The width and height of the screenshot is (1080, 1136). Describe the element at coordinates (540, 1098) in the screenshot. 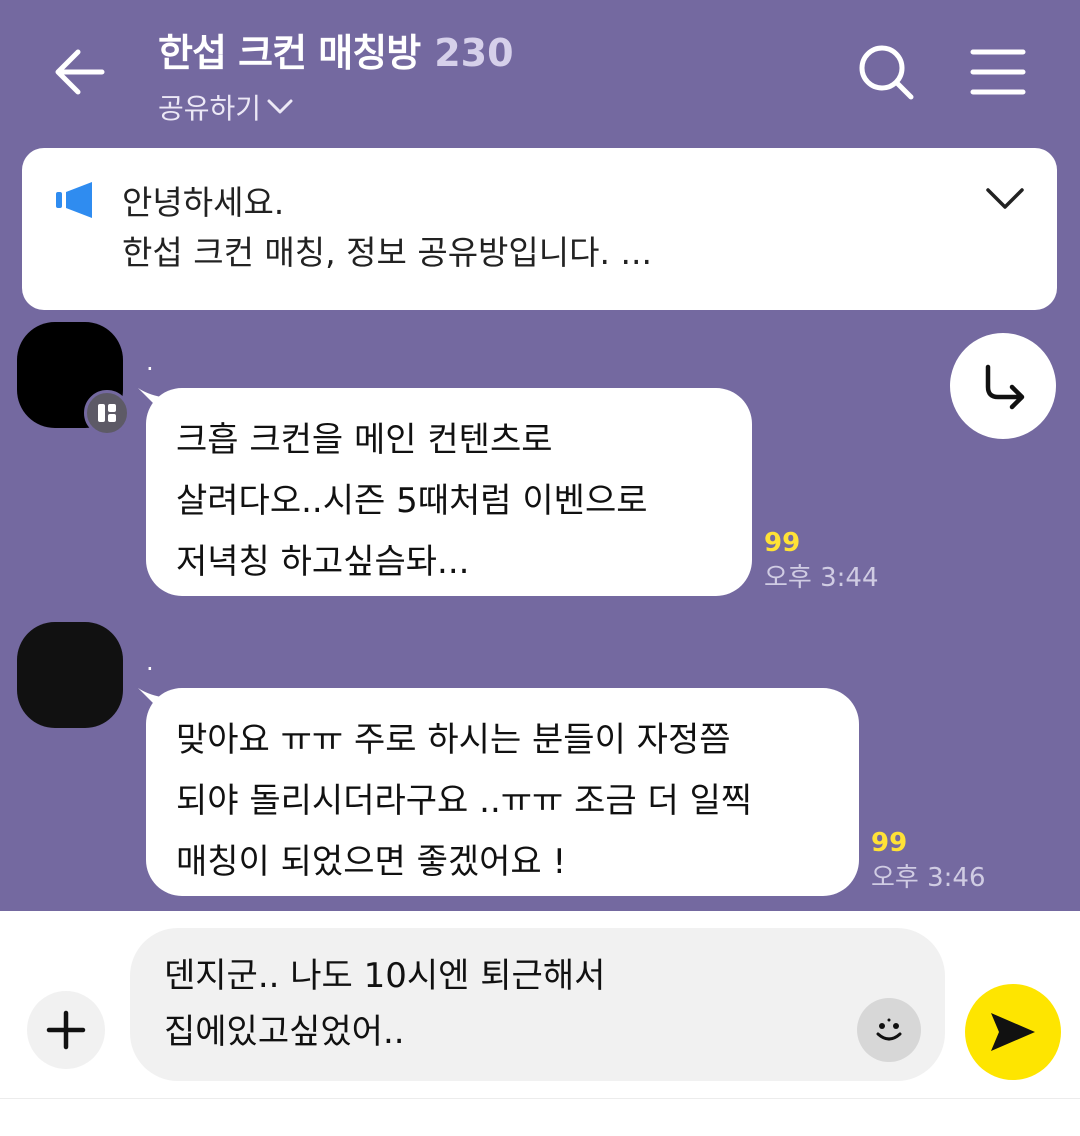

I see `divider` at that location.